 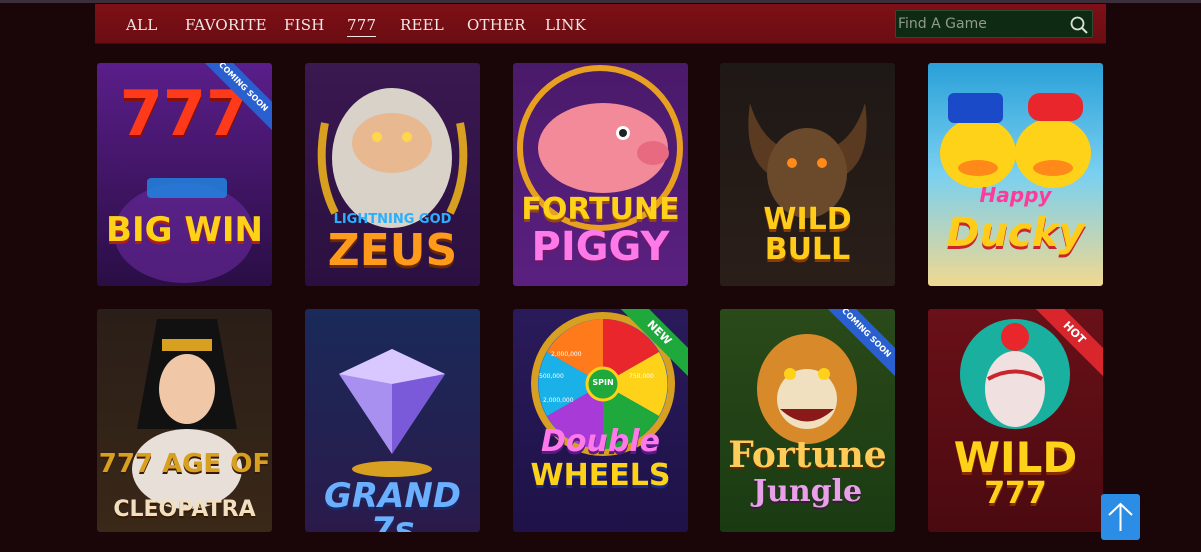 What do you see at coordinates (1015, 457) in the screenshot?
I see `wild-777-subtitle: WILD` at bounding box center [1015, 457].